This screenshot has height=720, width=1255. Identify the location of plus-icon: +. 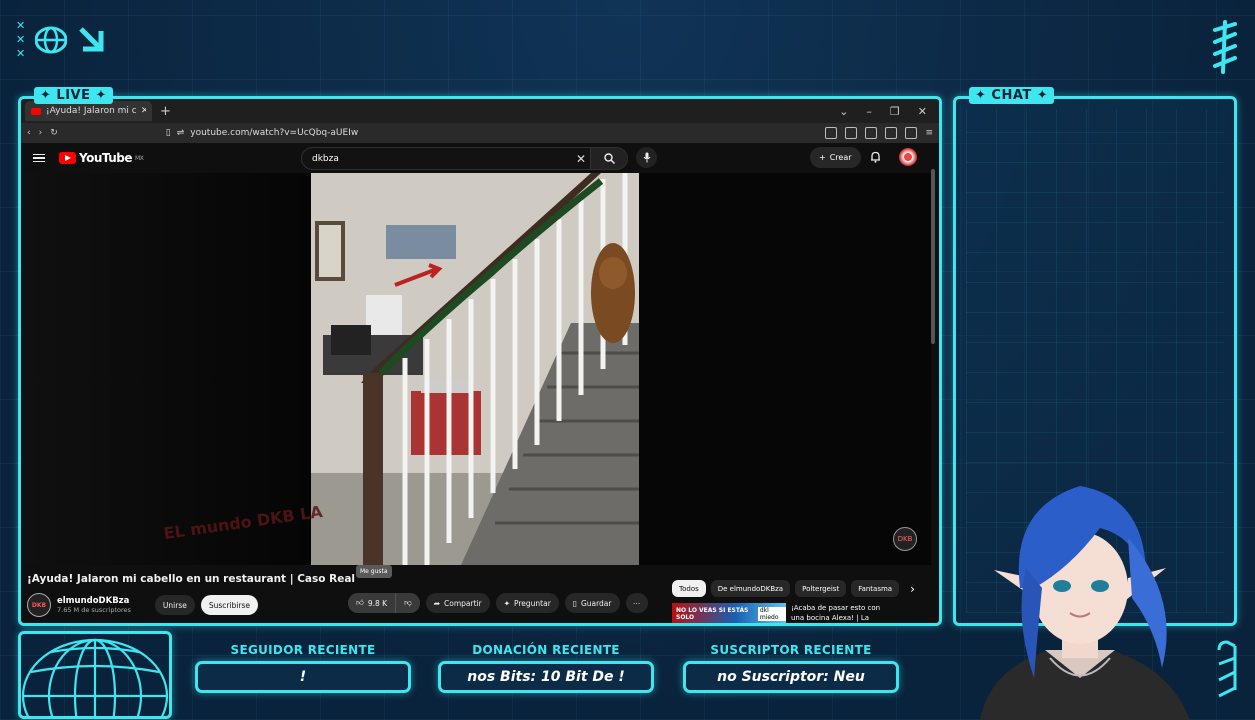
(822, 157).